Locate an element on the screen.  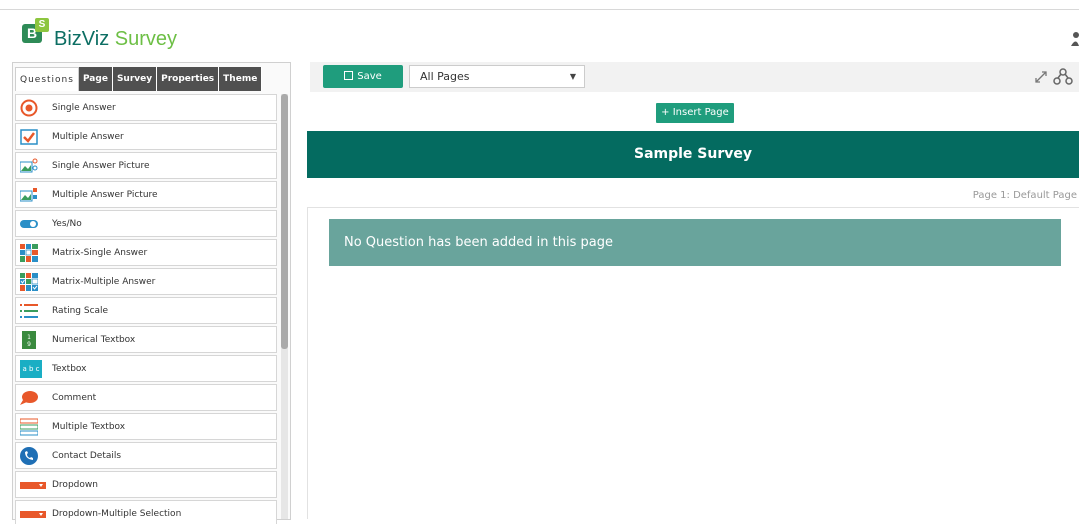
logo-s-icon: S is located at coordinates (42, 25).